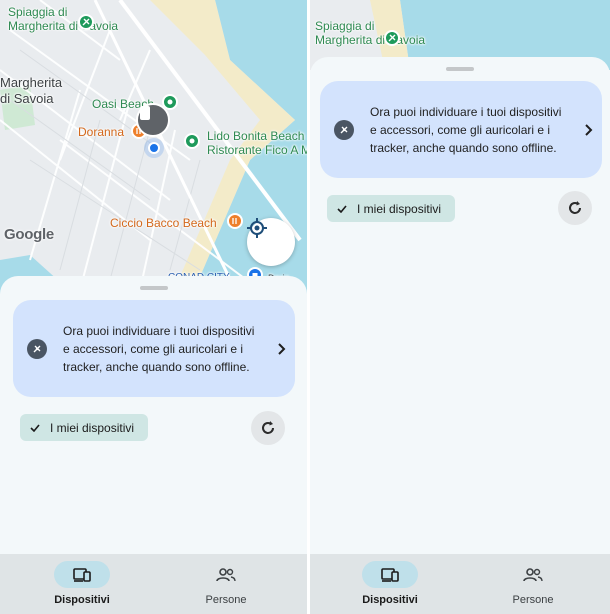 The height and width of the screenshot is (614, 610). What do you see at coordinates (257, 150) in the screenshot?
I see `place-label-lido-2: Ristorante Fico A M` at bounding box center [257, 150].